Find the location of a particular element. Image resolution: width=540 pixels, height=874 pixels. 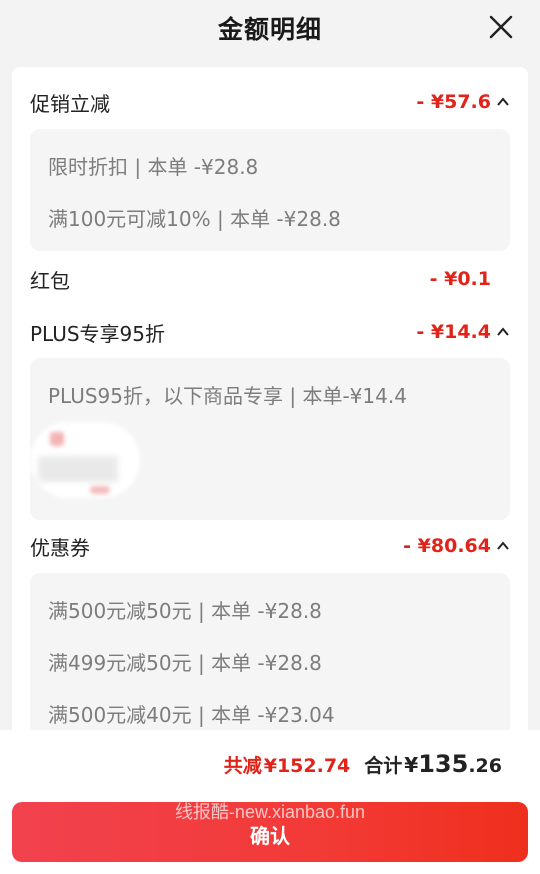

promo-amount: - ¥57.6 is located at coordinates (453, 102).